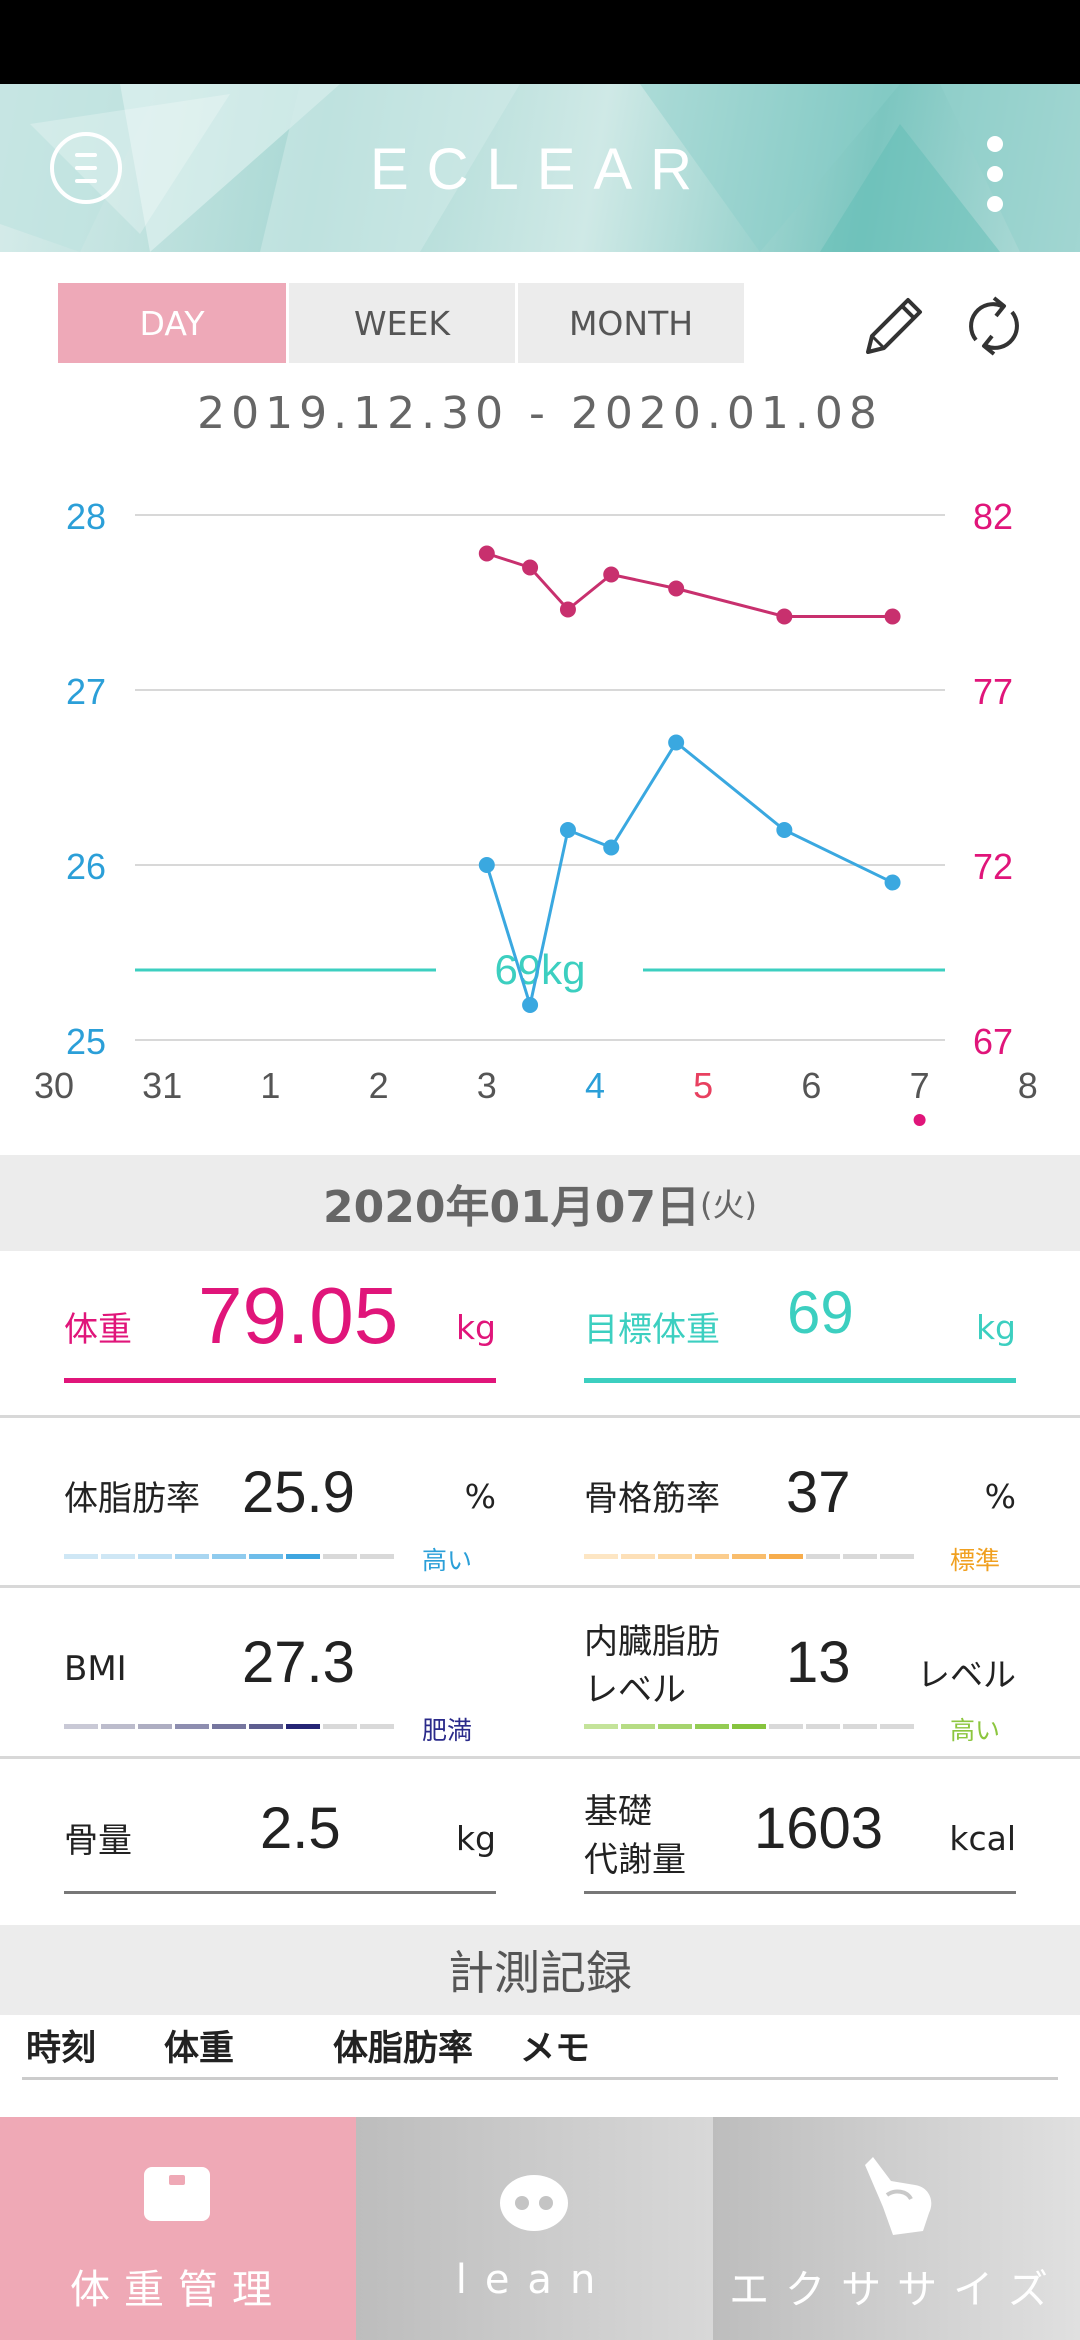 This screenshot has width=1080, height=2340. I want to click on column-memo: メモ, so click(555, 2045).